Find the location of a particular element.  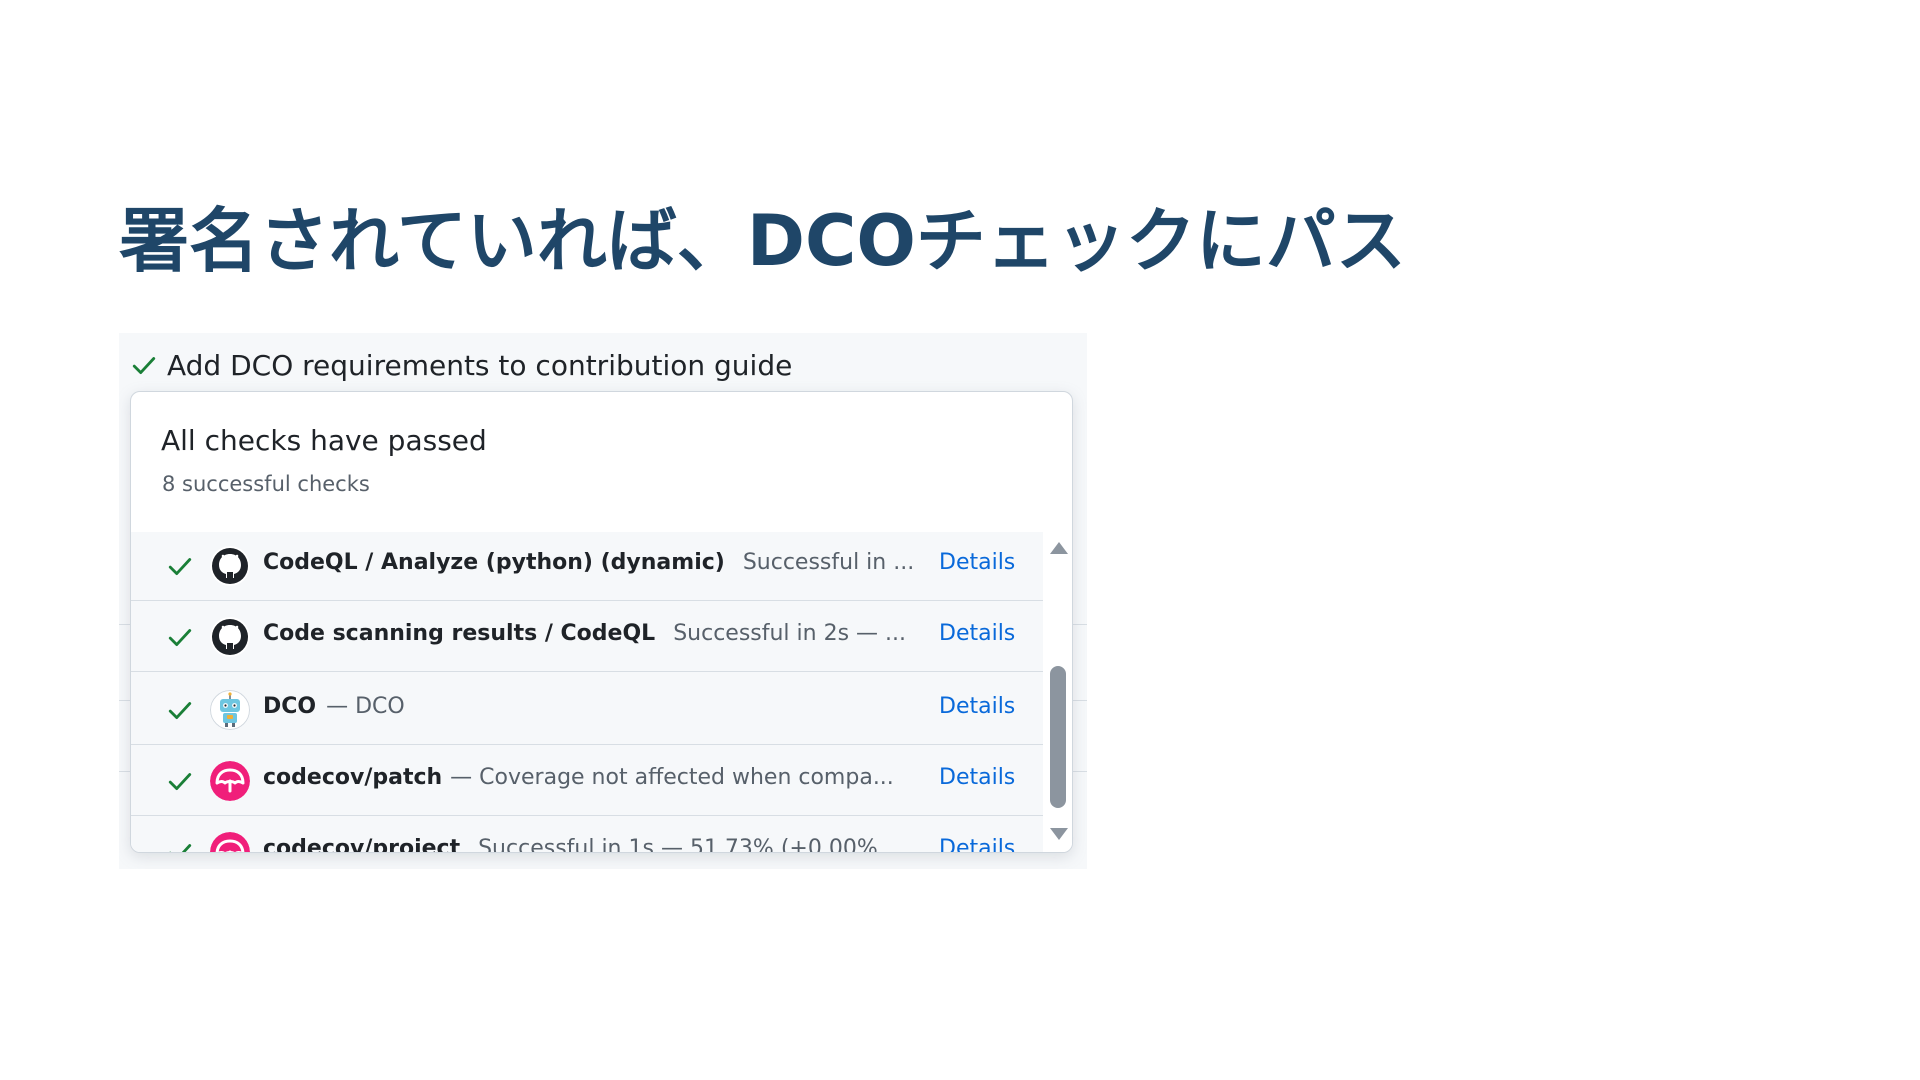

scroll-down-arrow-icon is located at coordinates (1059, 834).